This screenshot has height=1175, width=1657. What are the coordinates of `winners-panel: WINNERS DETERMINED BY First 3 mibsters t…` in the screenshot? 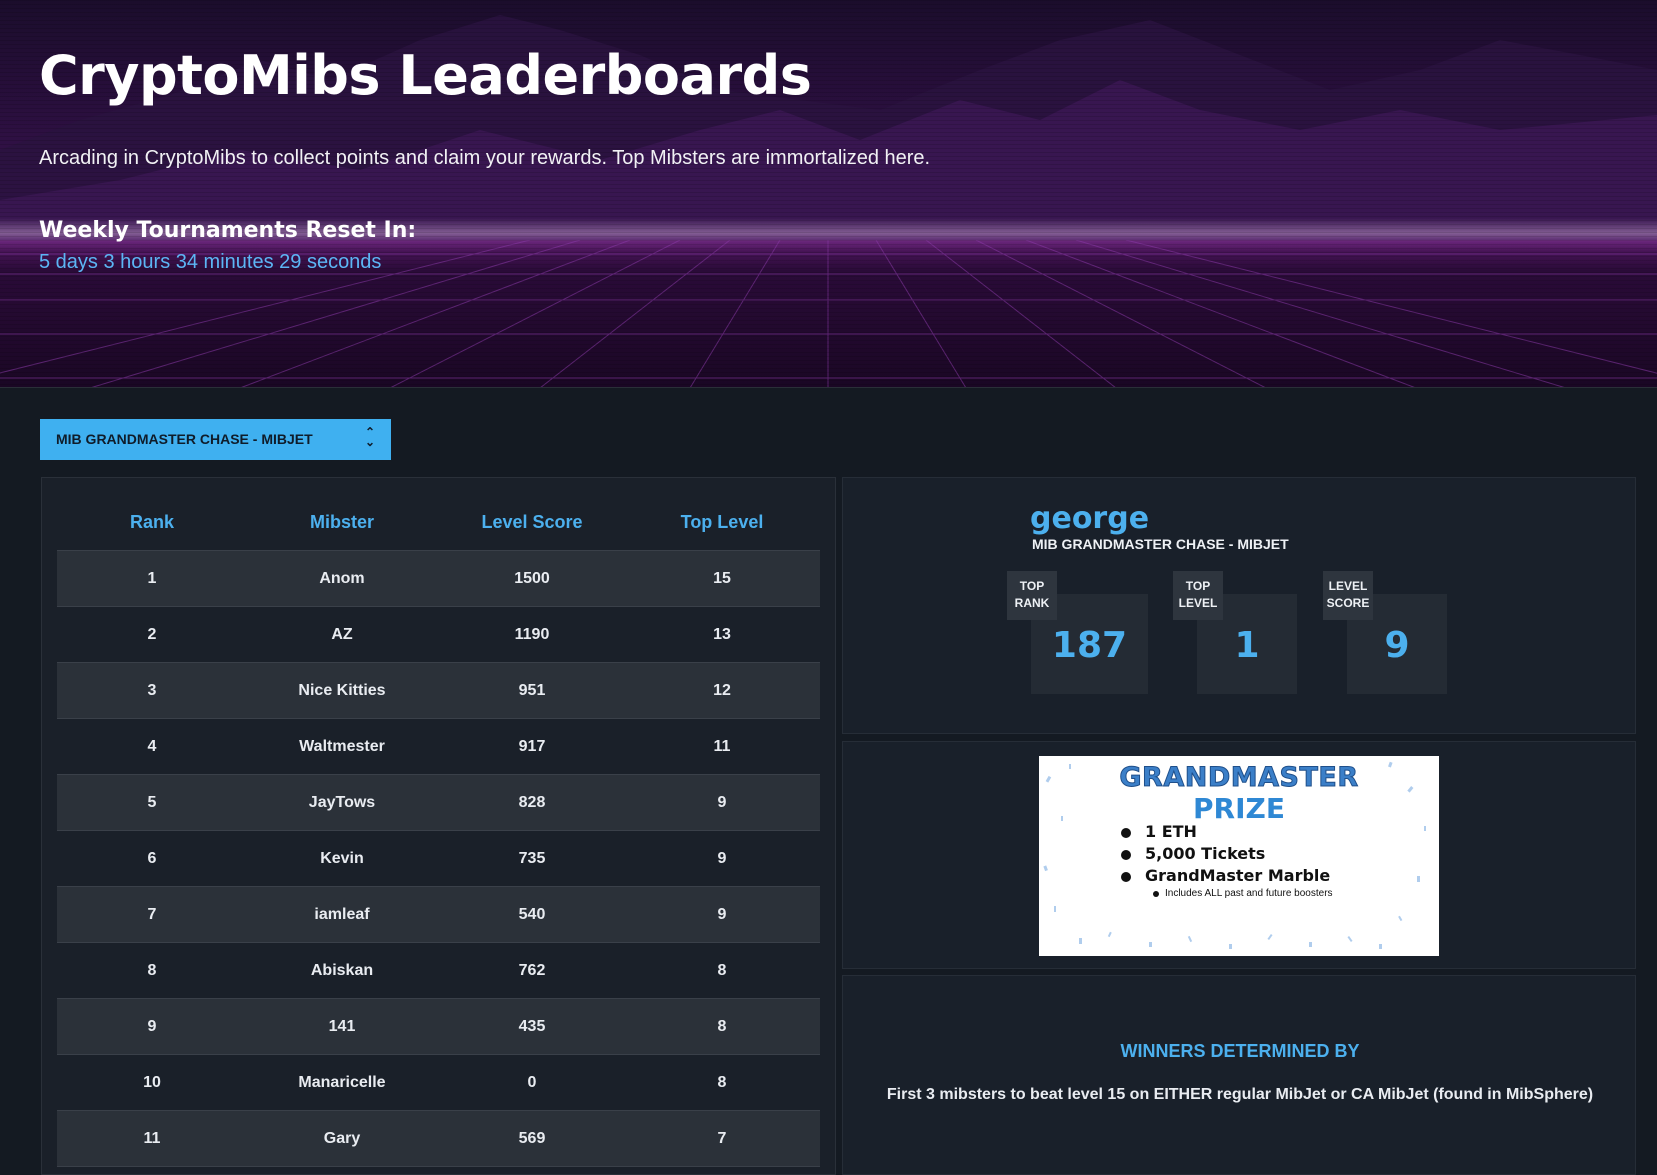 It's located at (1239, 1075).